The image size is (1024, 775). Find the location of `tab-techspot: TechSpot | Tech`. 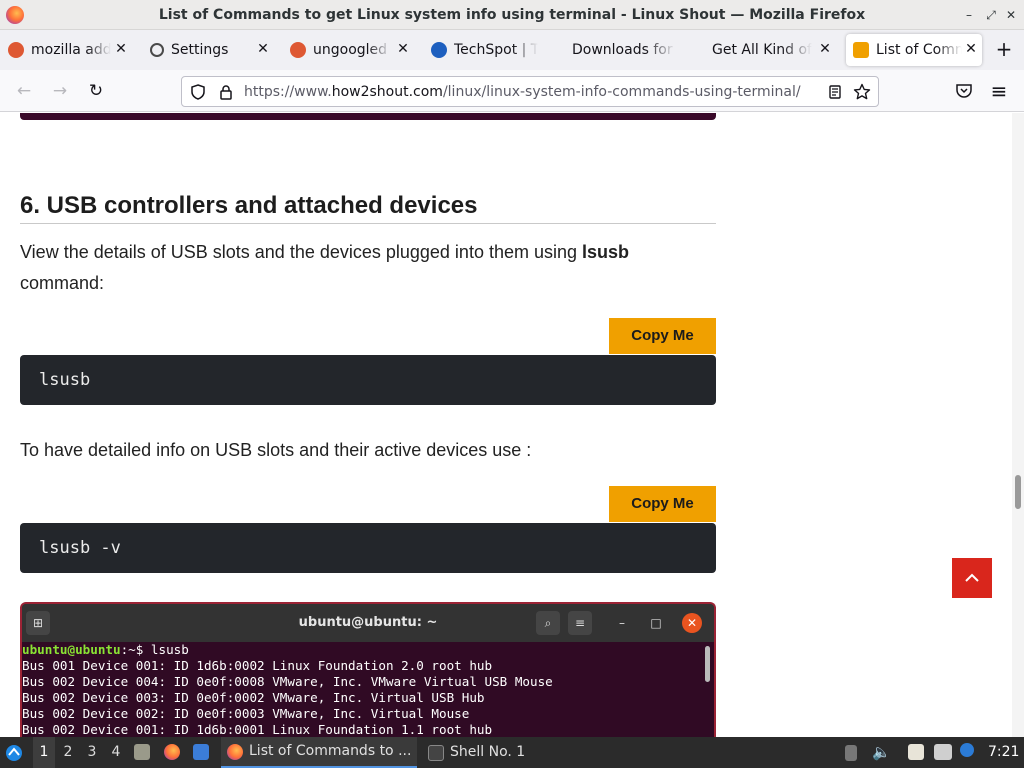

tab-techspot: TechSpot | Tech is located at coordinates (493, 50).